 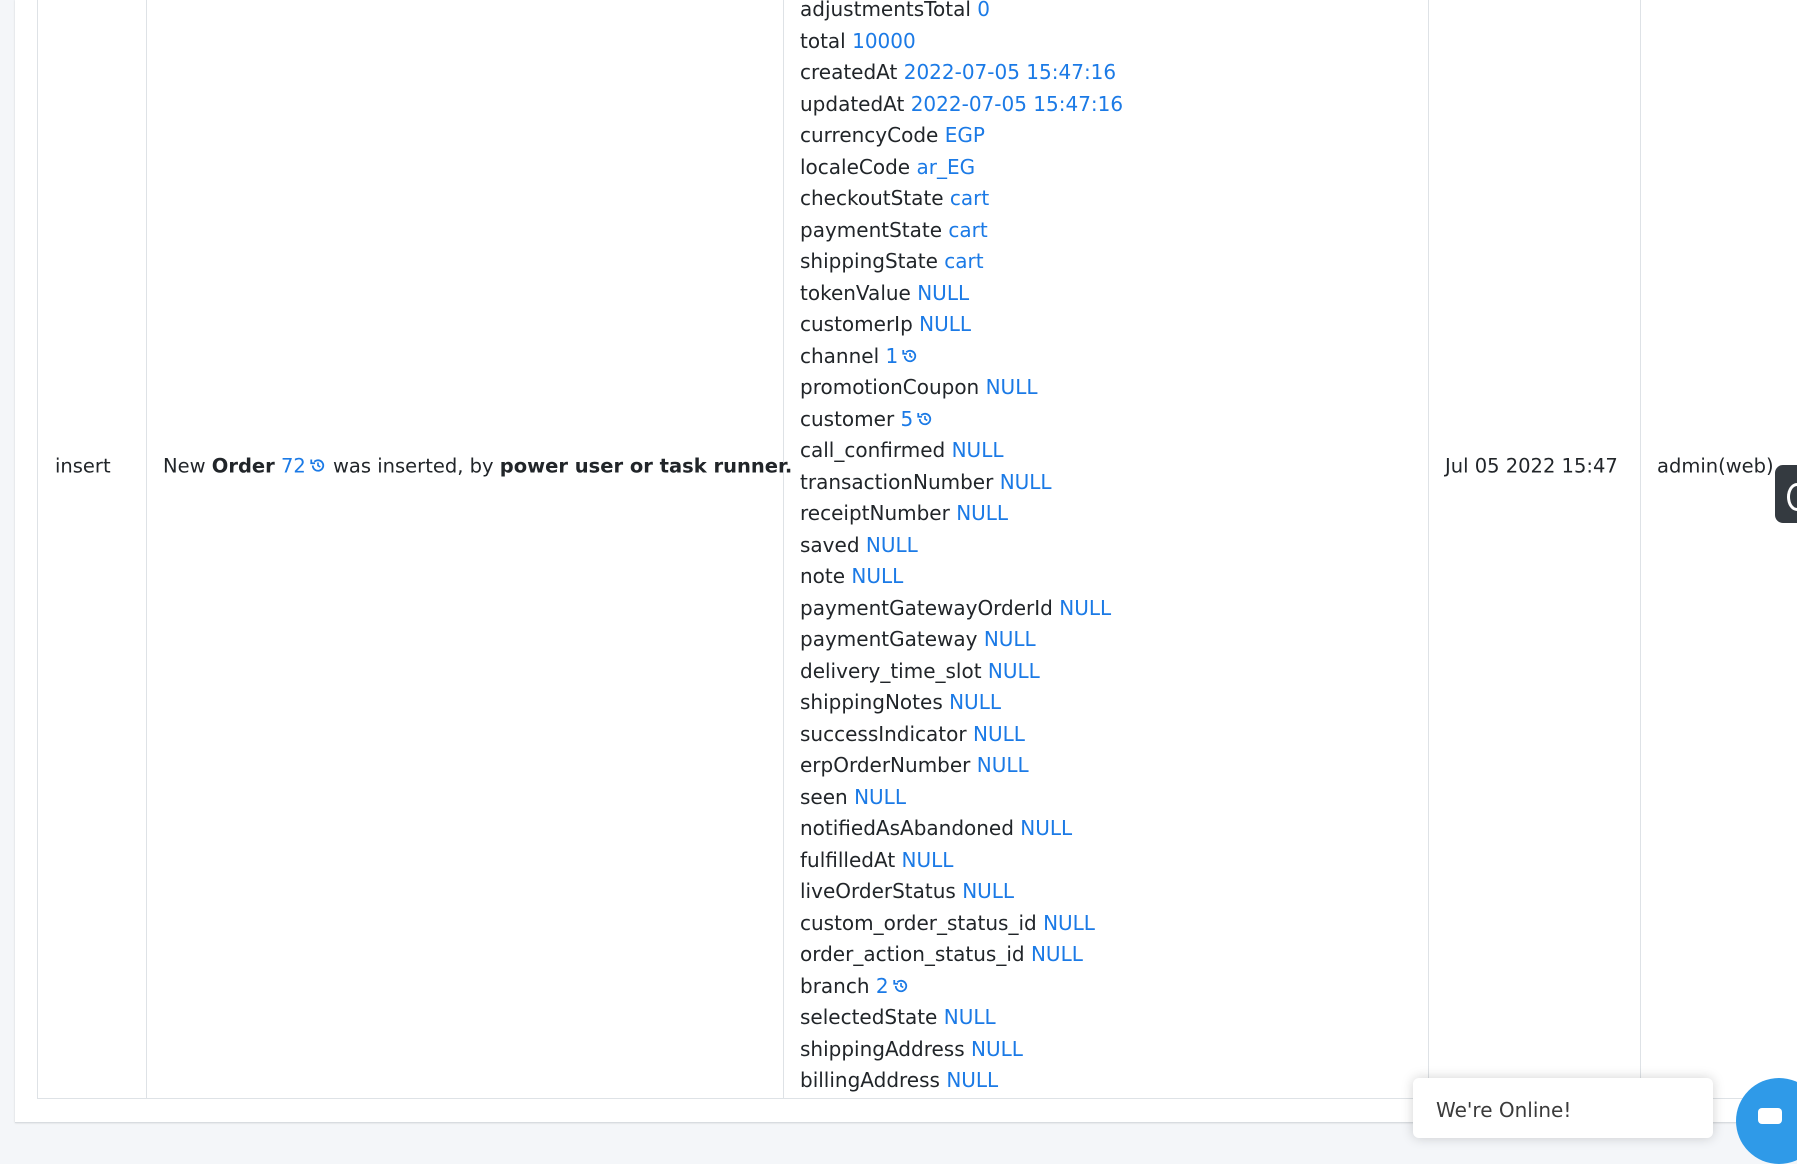 What do you see at coordinates (293, 466) in the screenshot?
I see `order-id-link: 72` at bounding box center [293, 466].